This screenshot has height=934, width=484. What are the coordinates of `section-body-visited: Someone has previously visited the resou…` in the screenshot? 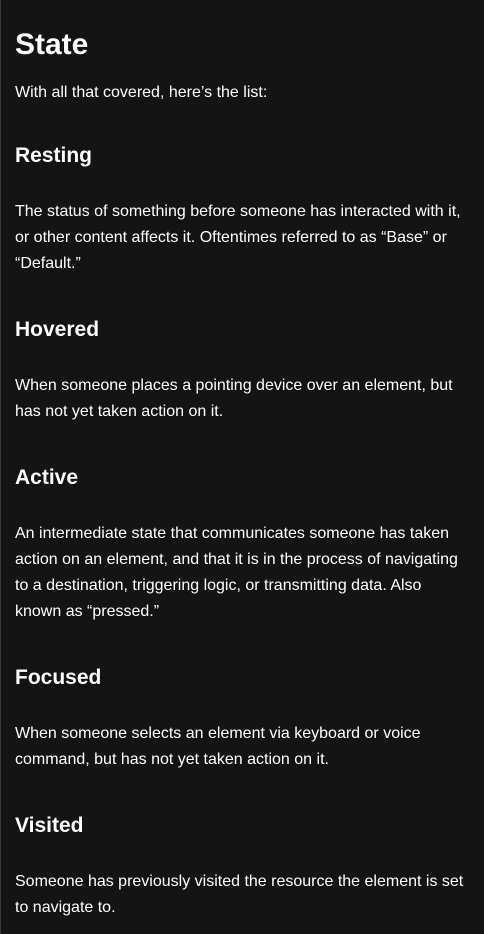 It's located at (239, 894).